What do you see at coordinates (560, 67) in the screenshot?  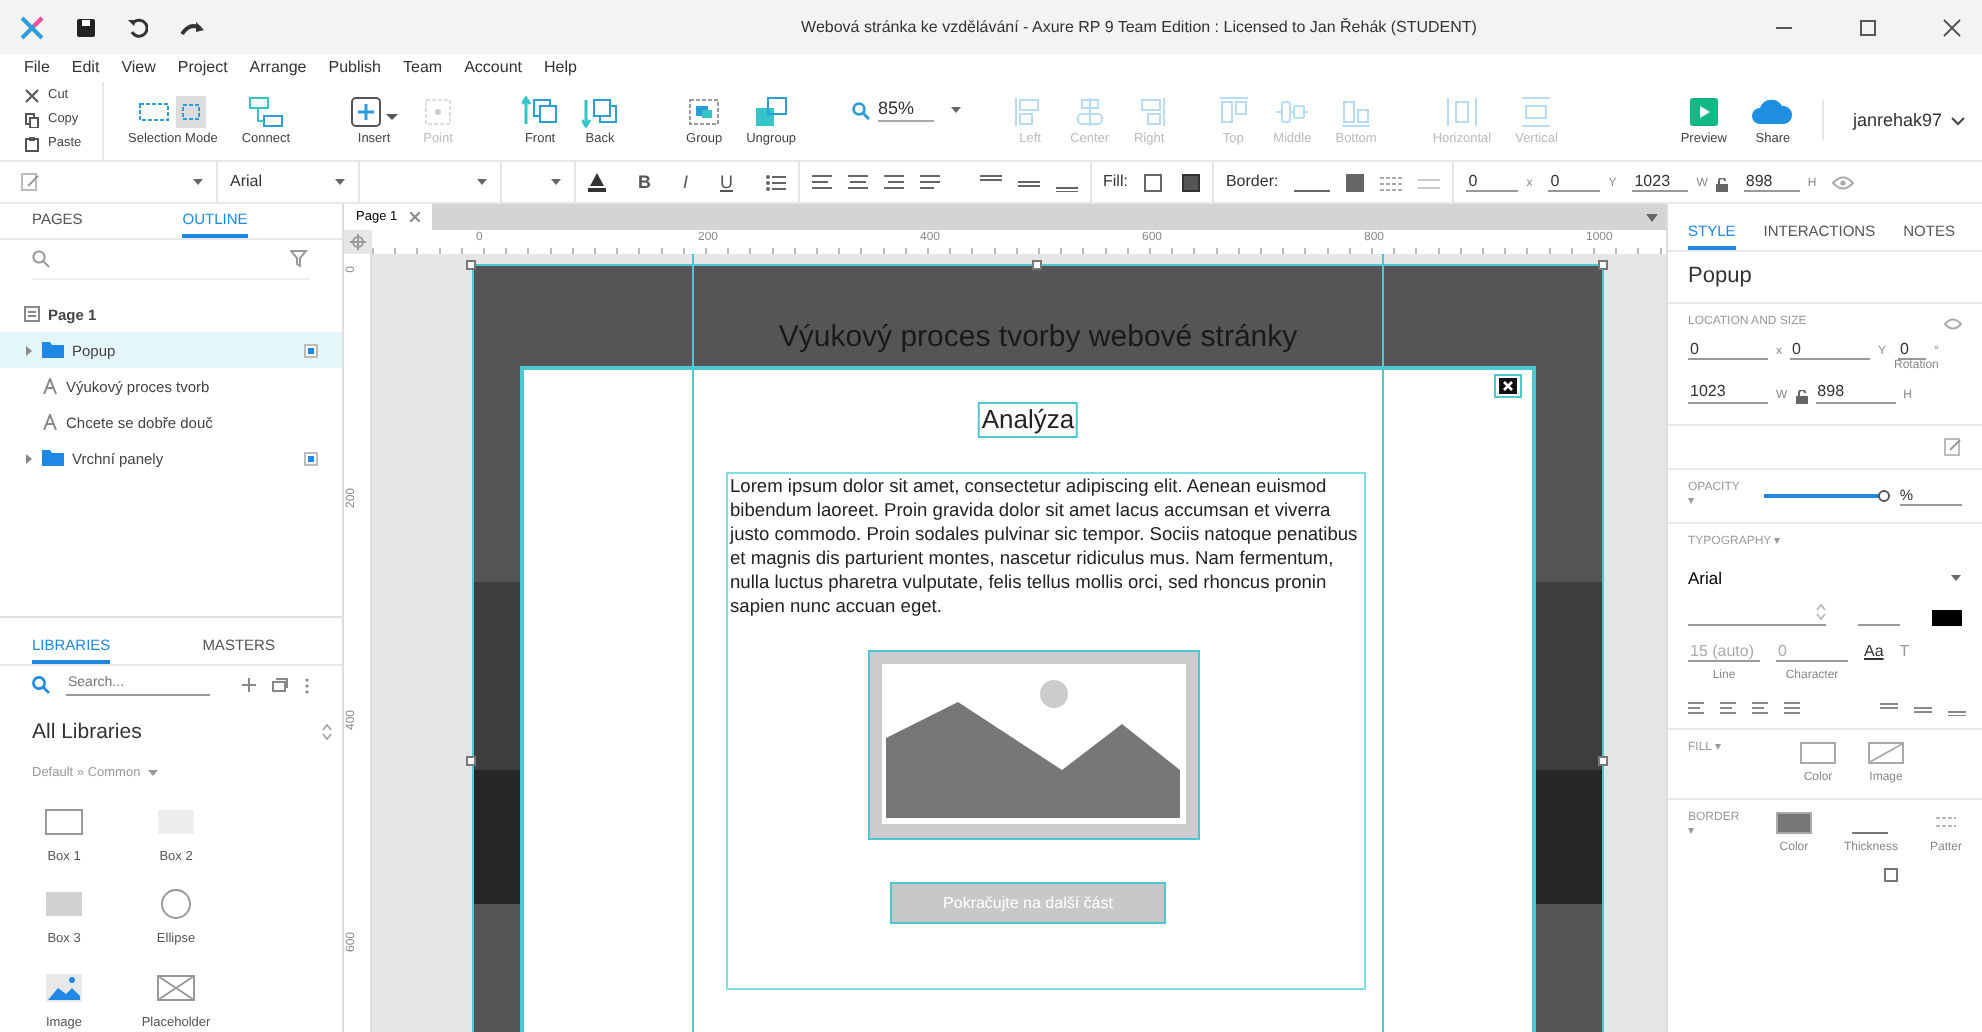 I see `menu-item: Help` at bounding box center [560, 67].